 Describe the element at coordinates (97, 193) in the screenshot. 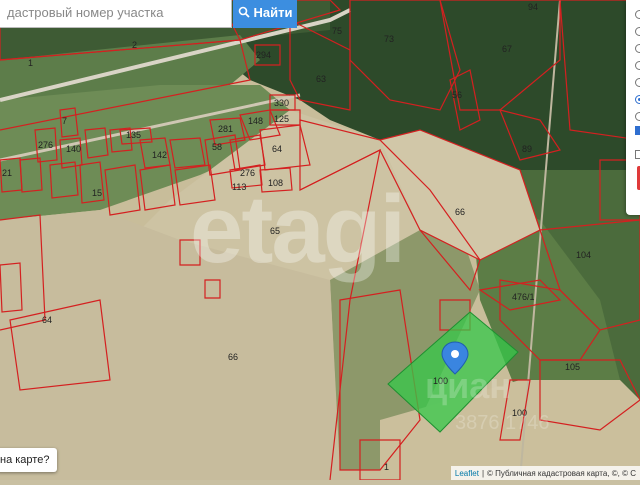

I see `plot-label: 15` at that location.